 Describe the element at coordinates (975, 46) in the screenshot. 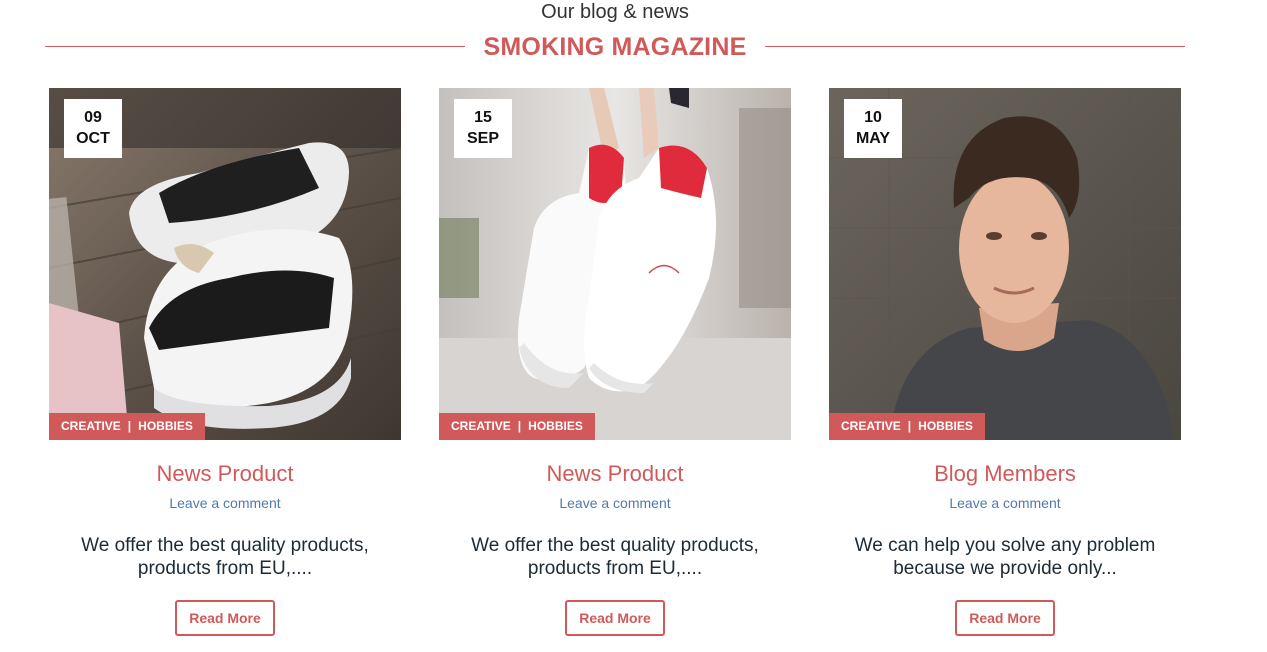

I see `divider` at that location.